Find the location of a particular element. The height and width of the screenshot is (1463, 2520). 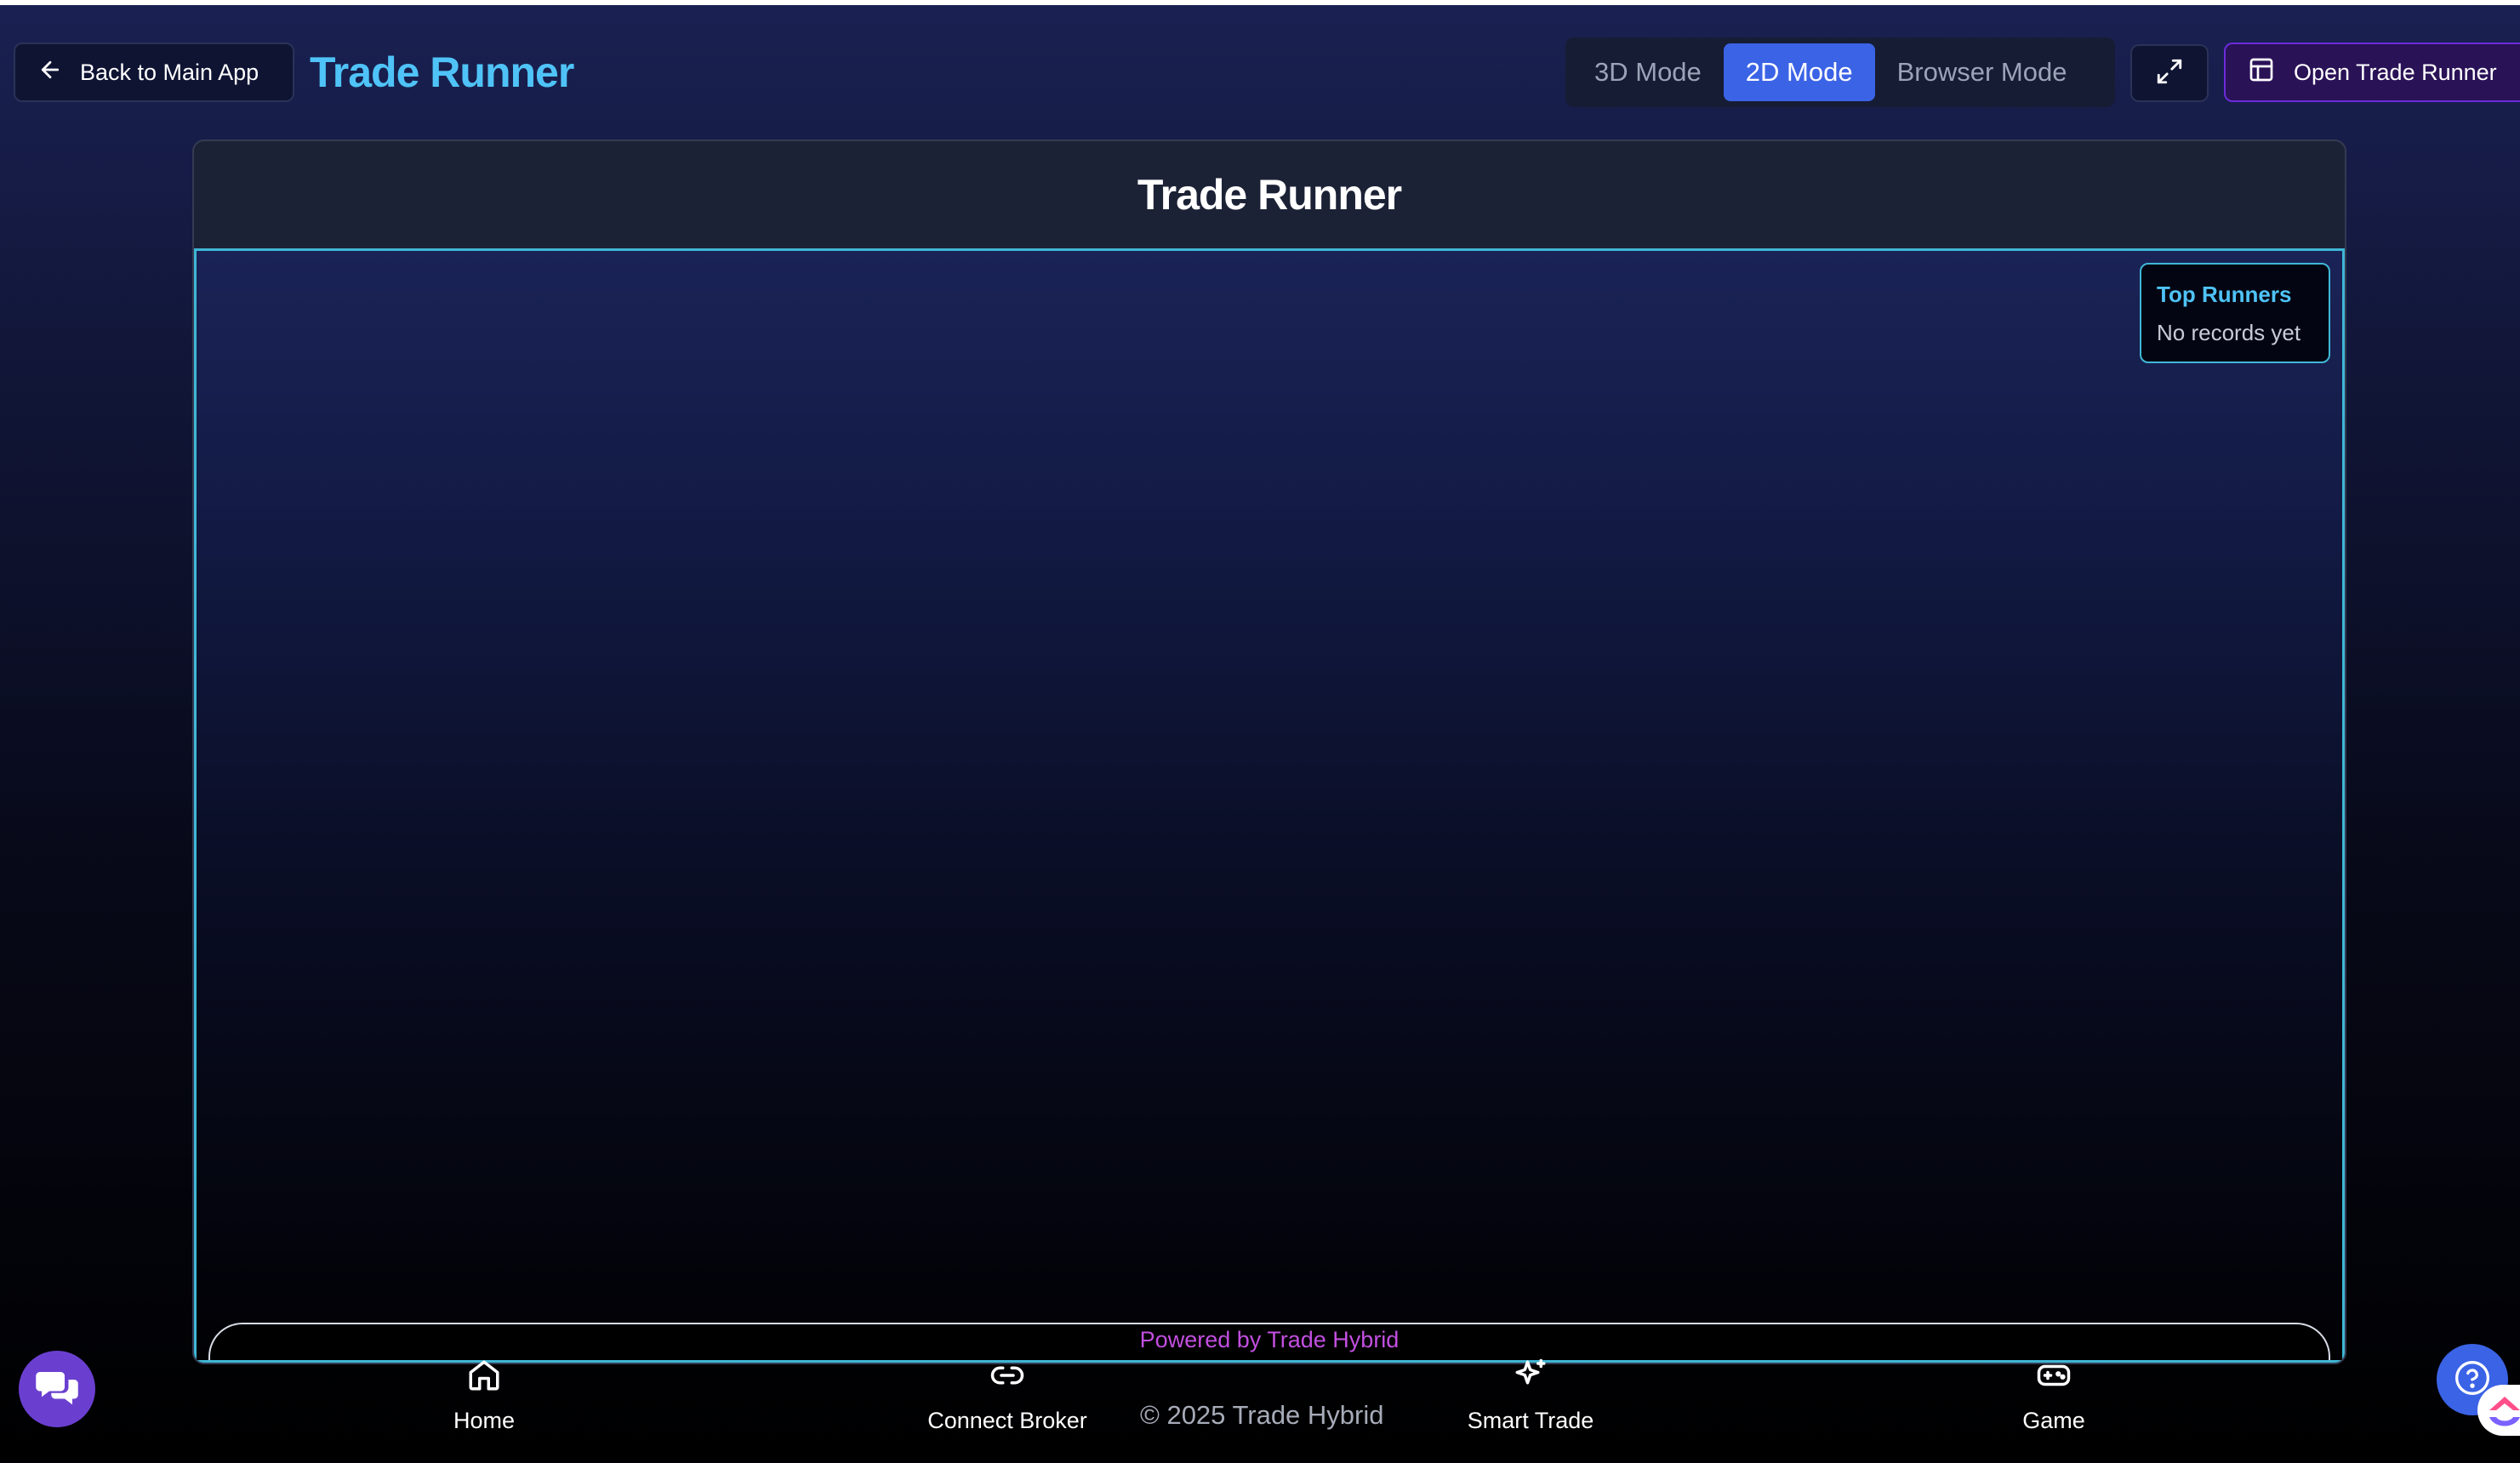

app-title: Trade Runner is located at coordinates (442, 72).